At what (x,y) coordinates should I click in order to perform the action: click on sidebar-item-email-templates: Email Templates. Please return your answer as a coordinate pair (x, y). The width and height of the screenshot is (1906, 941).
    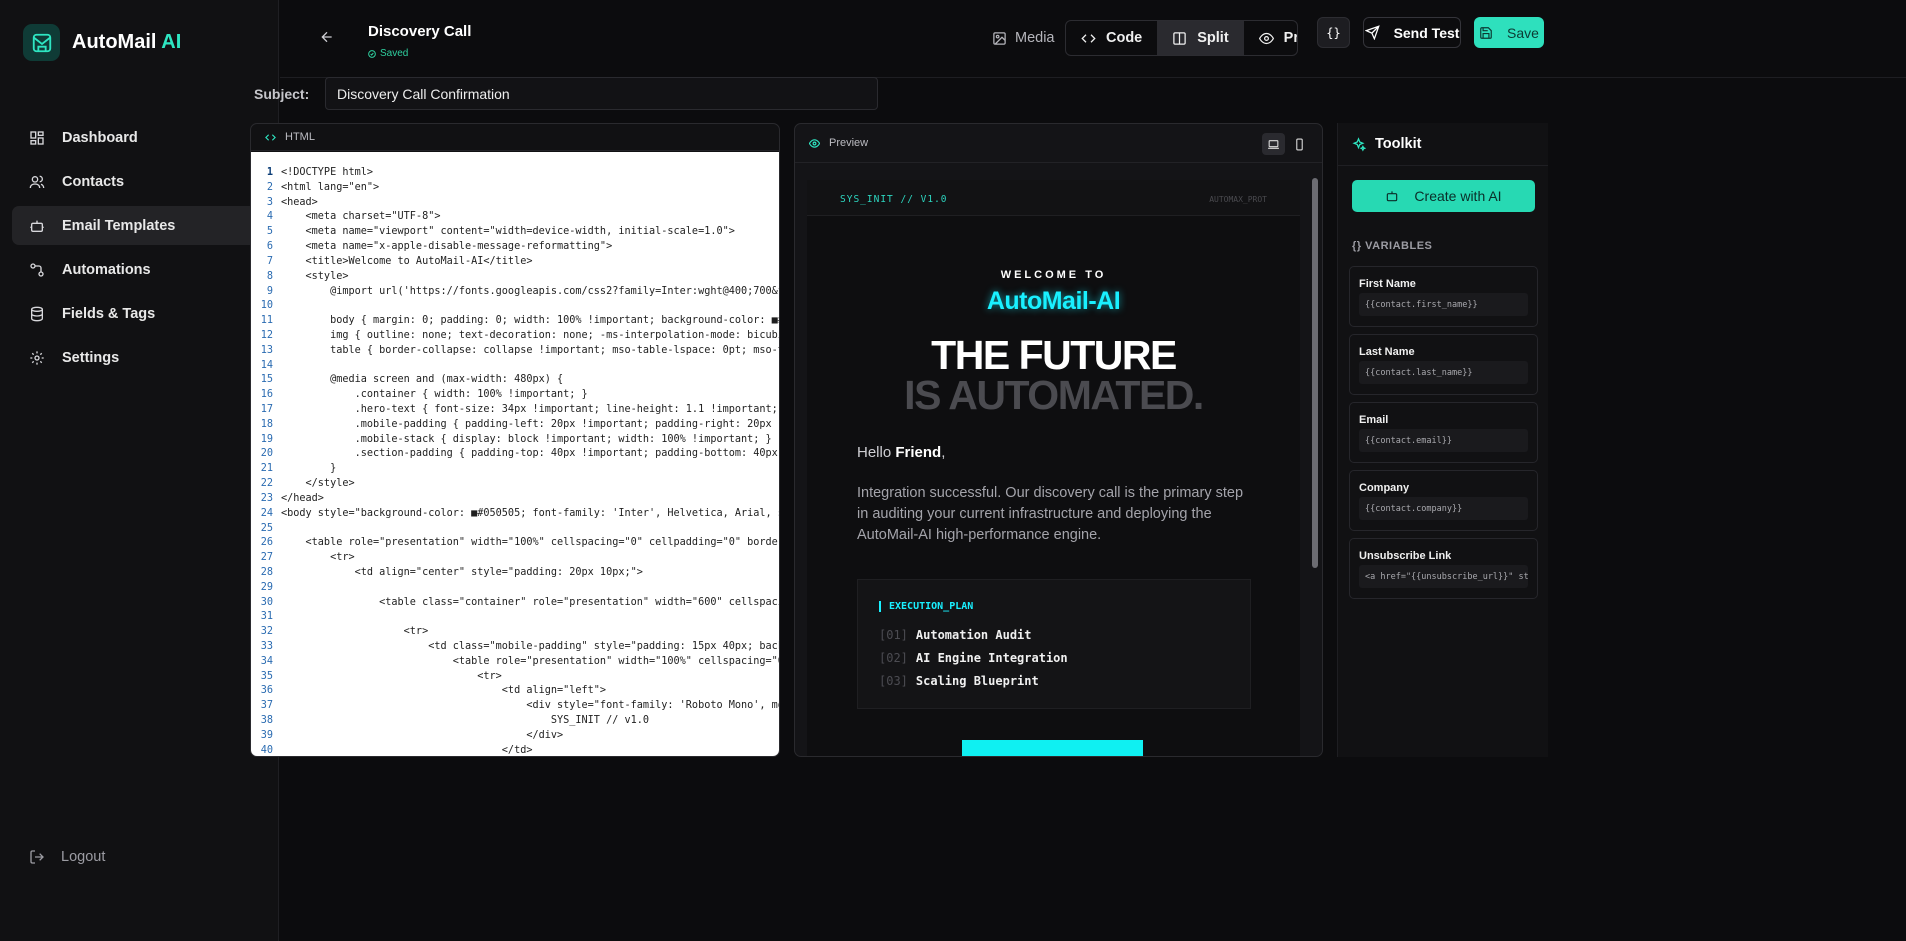
    Looking at the image, I should click on (139, 225).